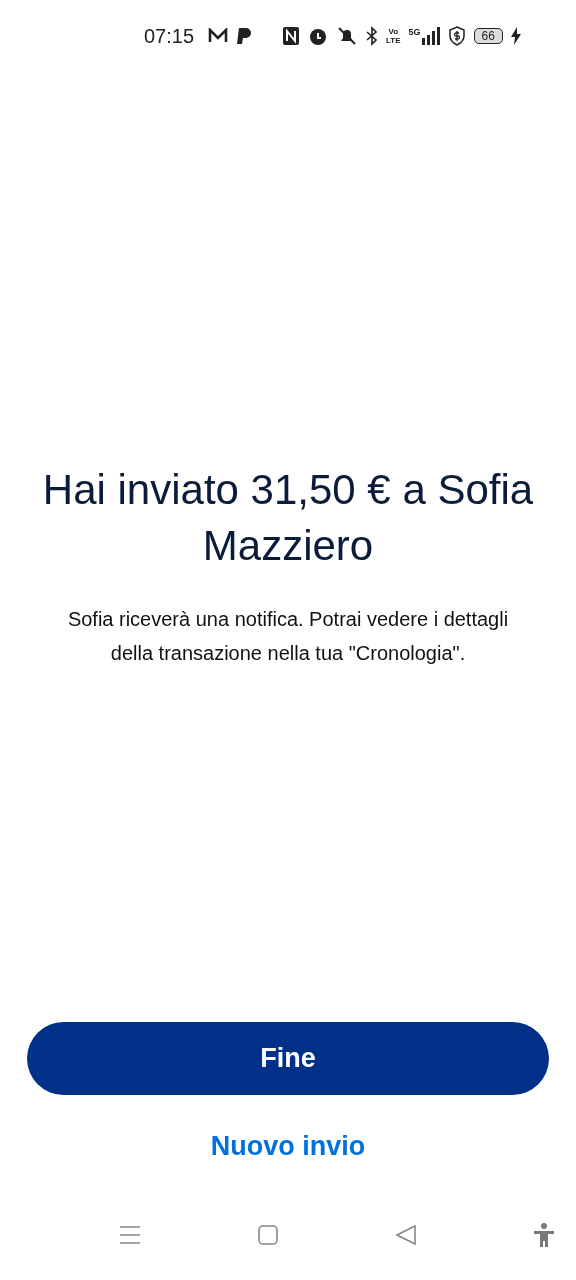 The image size is (576, 1280). What do you see at coordinates (405, 1235) in the screenshot?
I see `back-icon` at bounding box center [405, 1235].